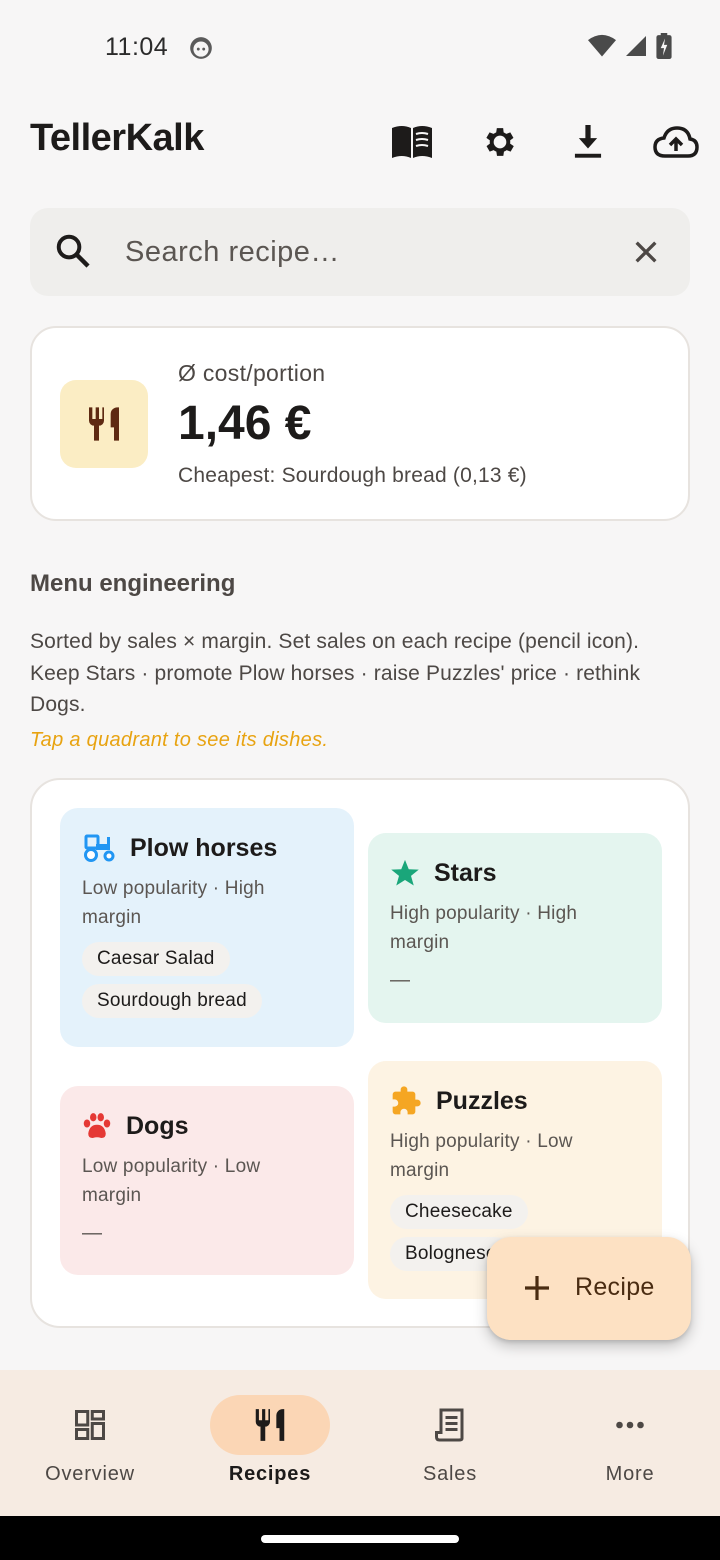 The image size is (720, 1560). Describe the element at coordinates (459, 1212) in the screenshot. I see `dish-chip: Cheesecake` at that location.